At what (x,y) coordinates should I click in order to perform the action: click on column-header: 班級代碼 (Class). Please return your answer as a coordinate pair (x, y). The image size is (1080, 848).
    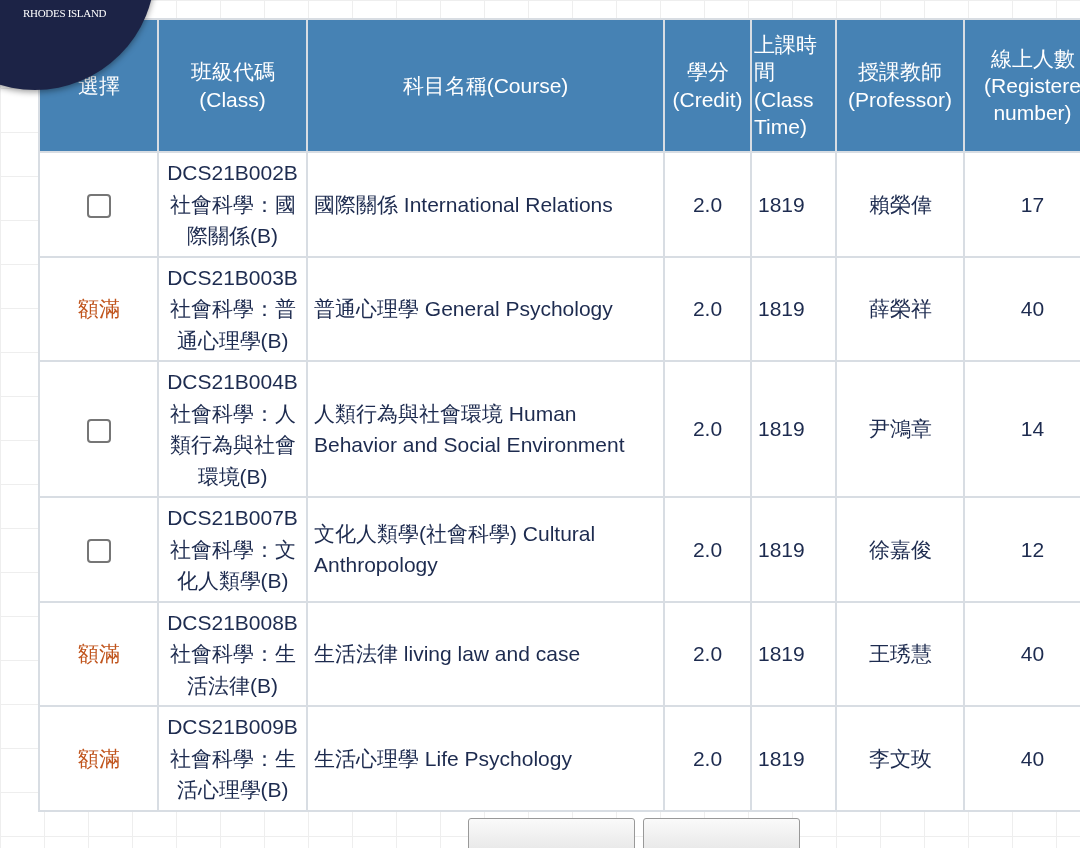
    Looking at the image, I should click on (232, 85).